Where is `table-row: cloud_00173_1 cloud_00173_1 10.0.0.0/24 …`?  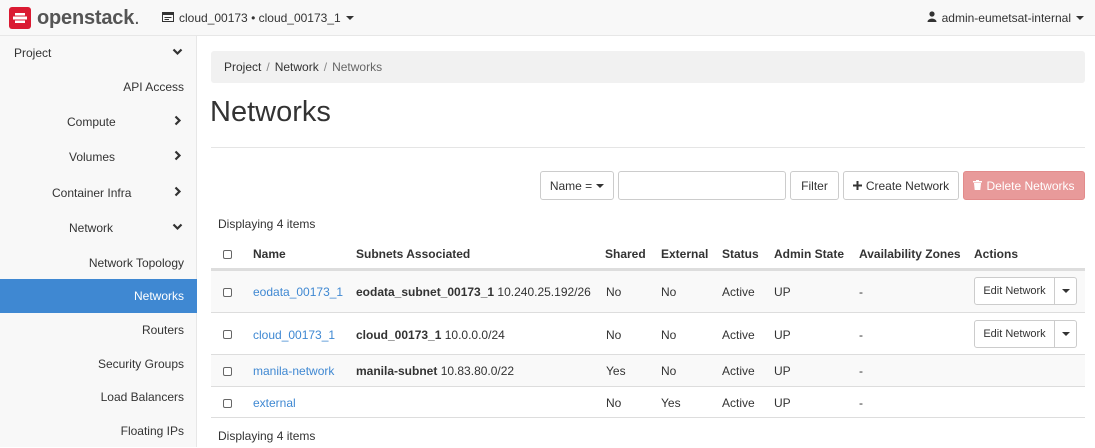
table-row: cloud_00173_1 cloud_00173_1 10.0.0.0/24 … is located at coordinates (648, 333).